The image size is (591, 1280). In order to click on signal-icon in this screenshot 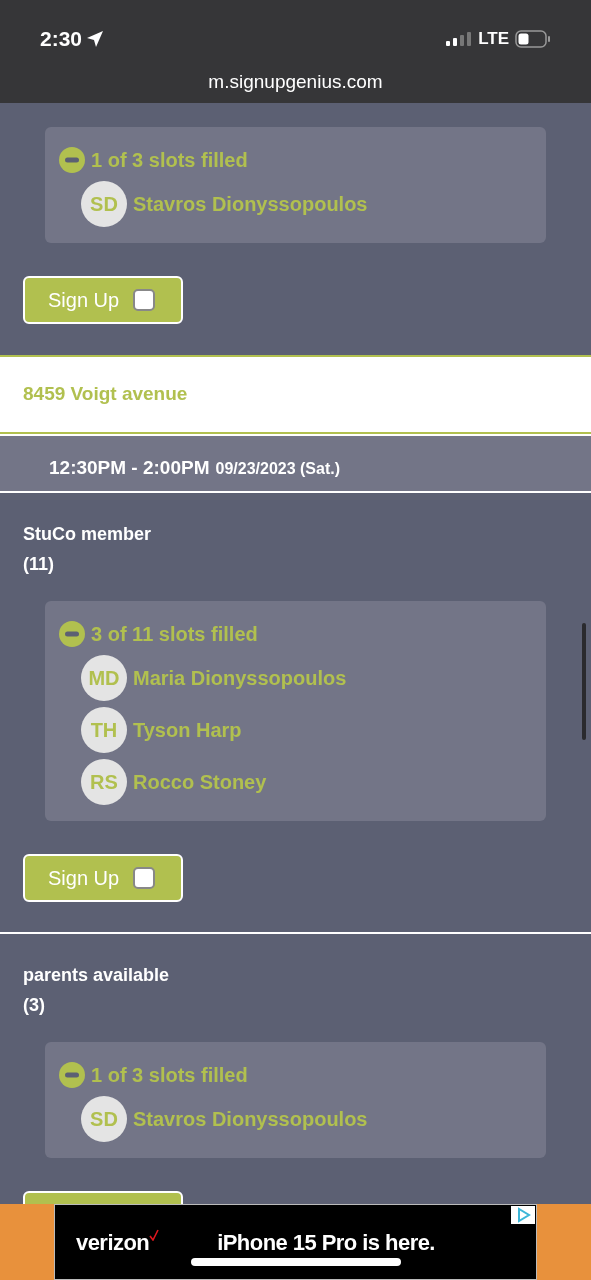, I will do `click(459, 39)`.